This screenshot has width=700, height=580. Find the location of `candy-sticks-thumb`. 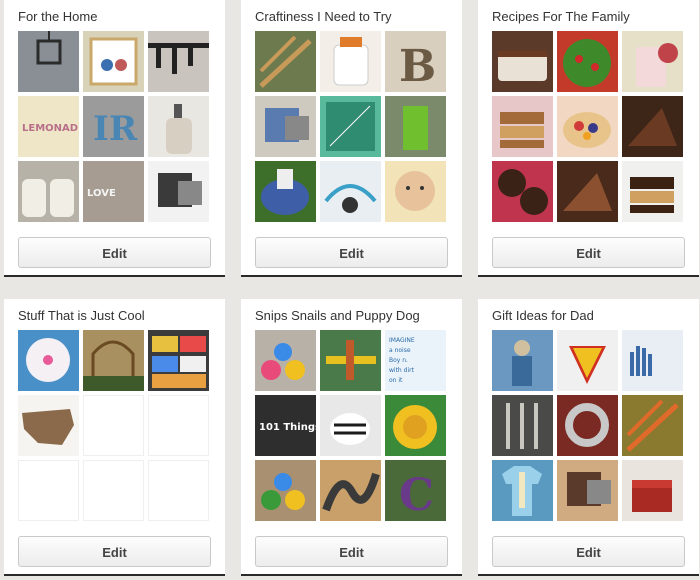

candy-sticks-thumb is located at coordinates (652, 425).